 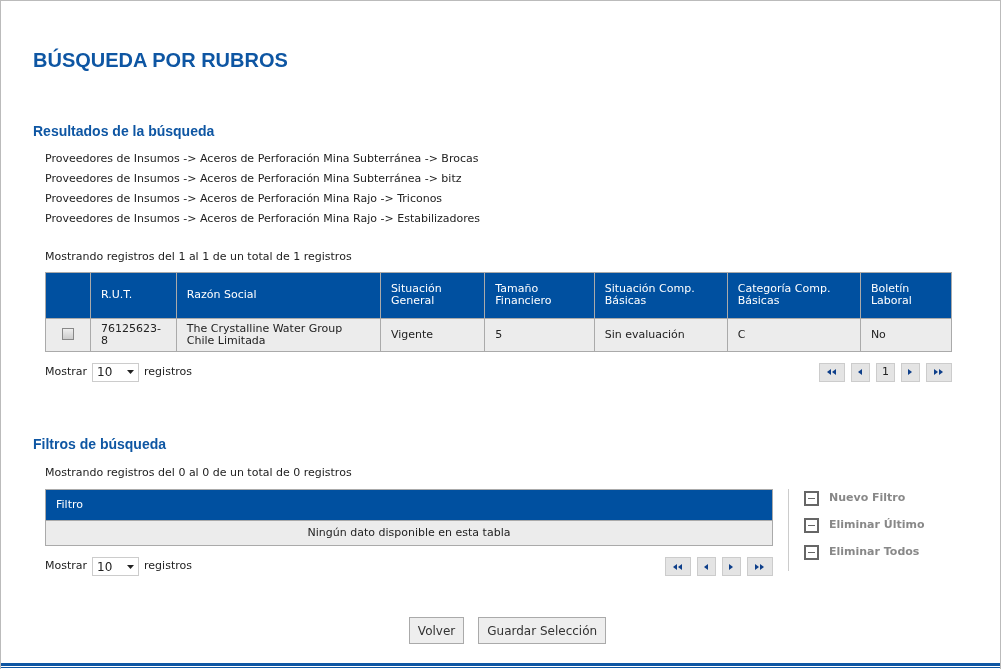 What do you see at coordinates (278, 334) in the screenshot?
I see `table-cell: The Crystalline Water Group Chile Limitada` at bounding box center [278, 334].